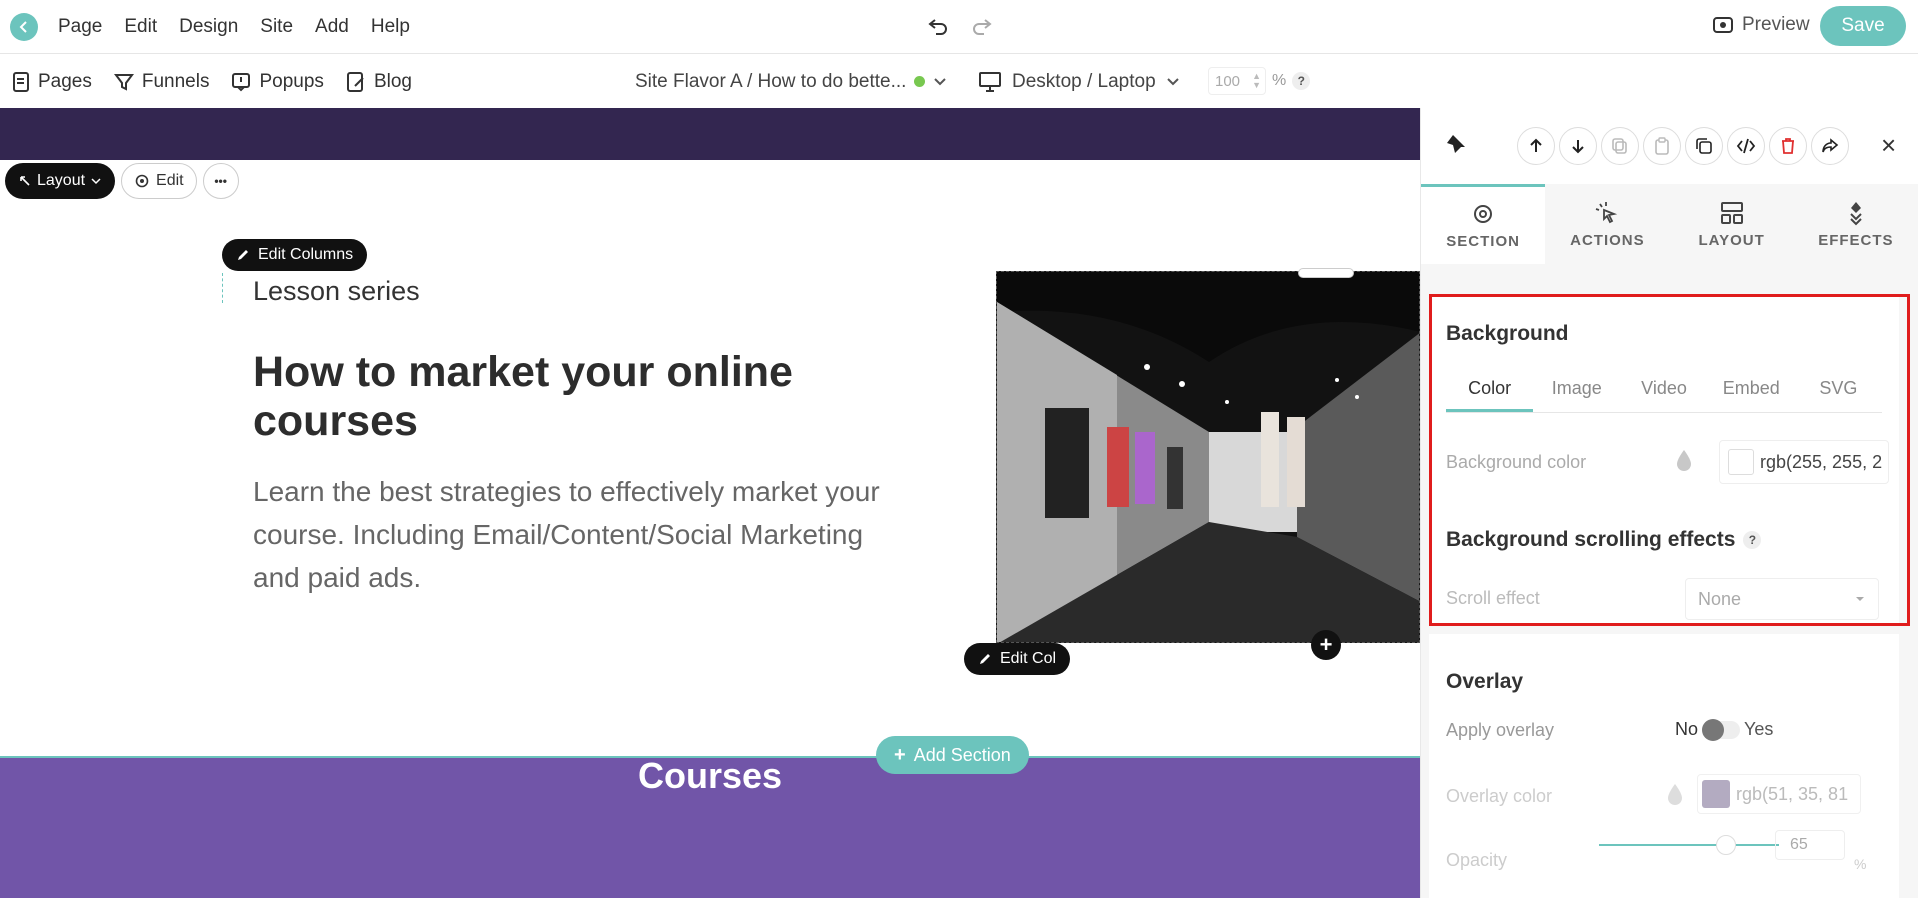 The height and width of the screenshot is (898, 1918). I want to click on undo-icon, so click(938, 26).